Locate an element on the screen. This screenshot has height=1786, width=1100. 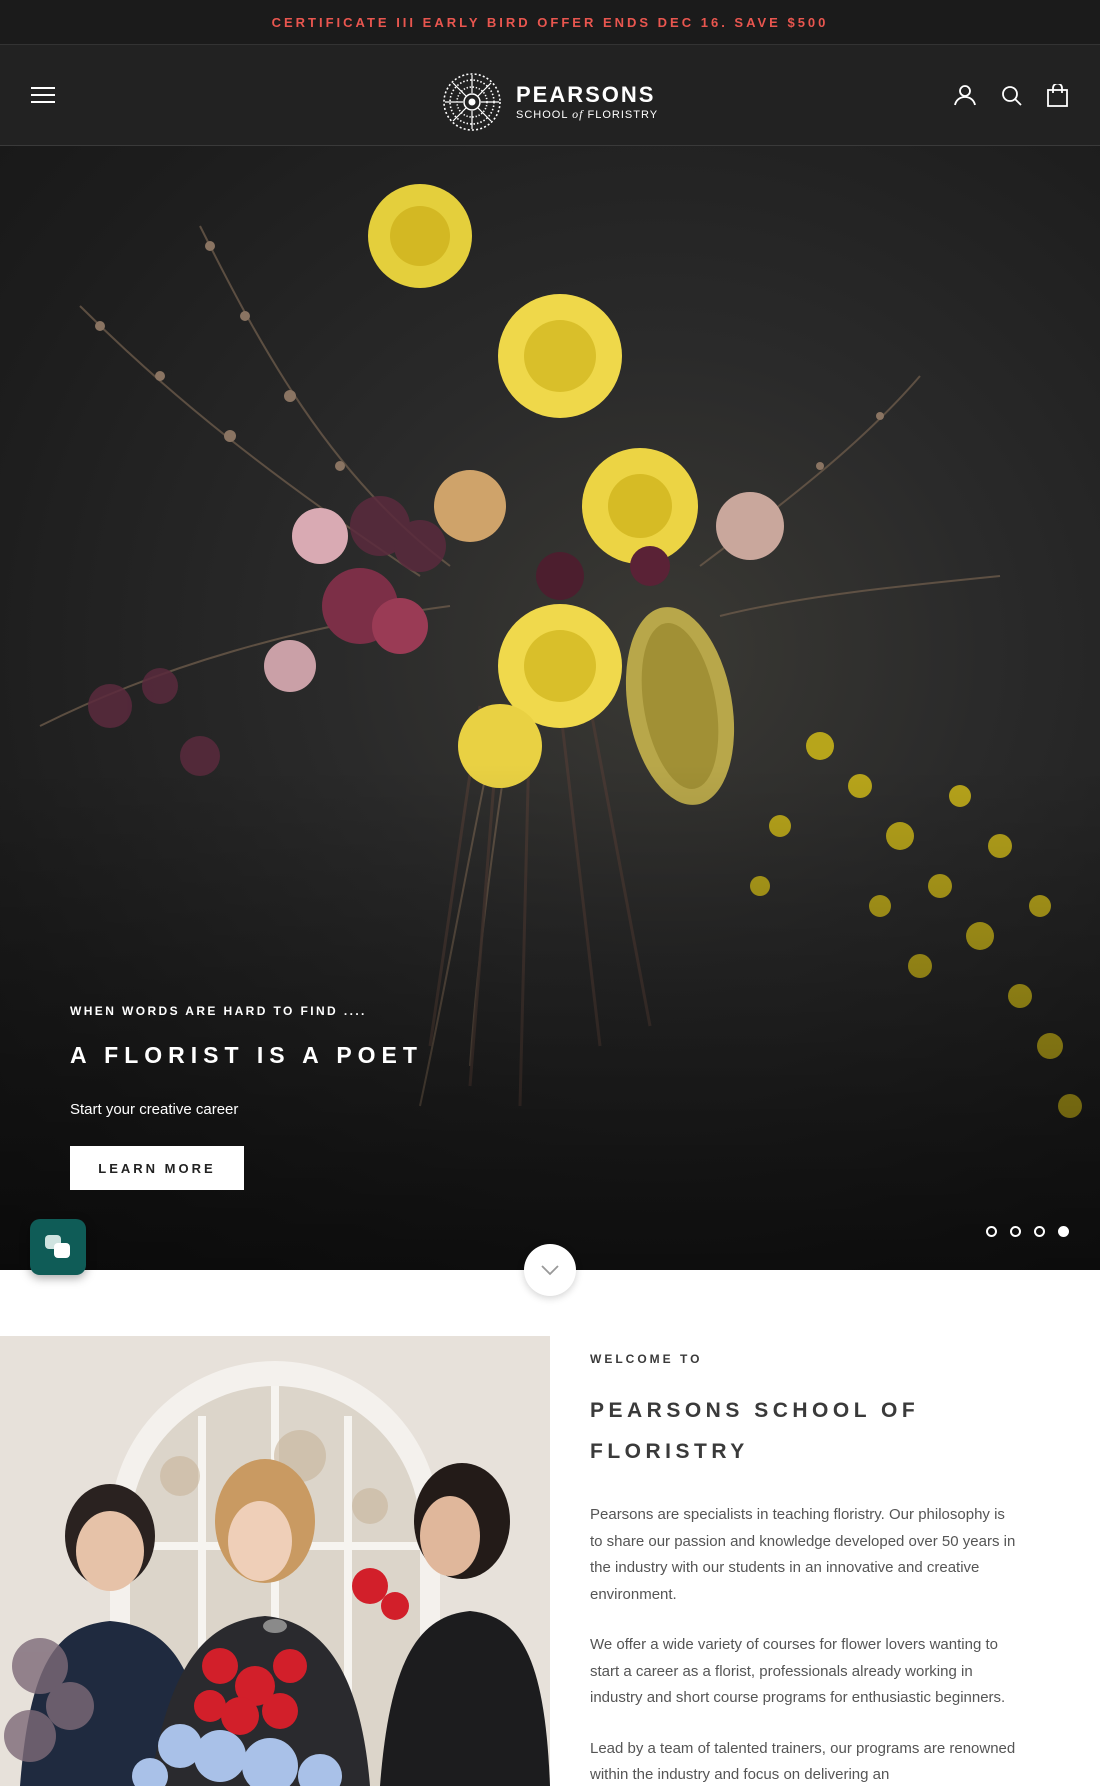
site-logo: PEARSONS SCHOOL of FLORISTRY is located at coordinates (550, 102).